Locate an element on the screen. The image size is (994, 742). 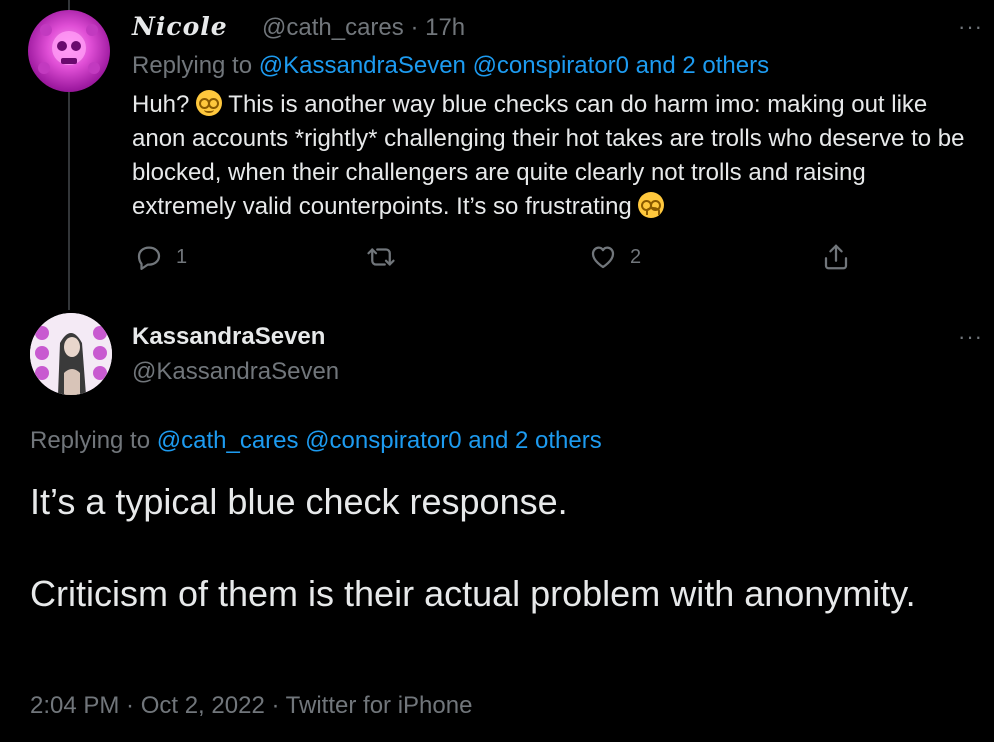
time: · 17h is located at coordinates (437, 27).